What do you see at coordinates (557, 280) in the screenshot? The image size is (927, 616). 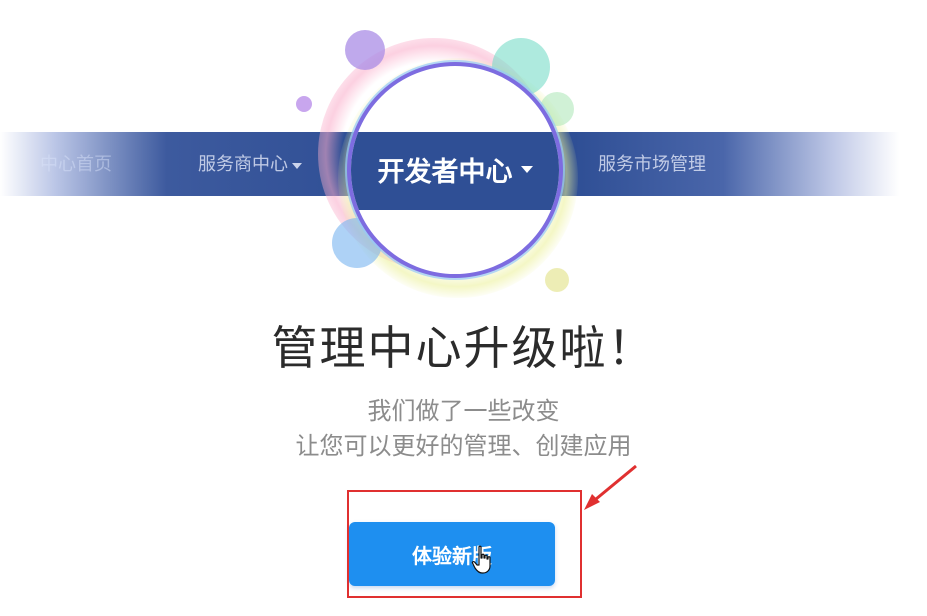 I see `decor-bubble-yellow` at bounding box center [557, 280].